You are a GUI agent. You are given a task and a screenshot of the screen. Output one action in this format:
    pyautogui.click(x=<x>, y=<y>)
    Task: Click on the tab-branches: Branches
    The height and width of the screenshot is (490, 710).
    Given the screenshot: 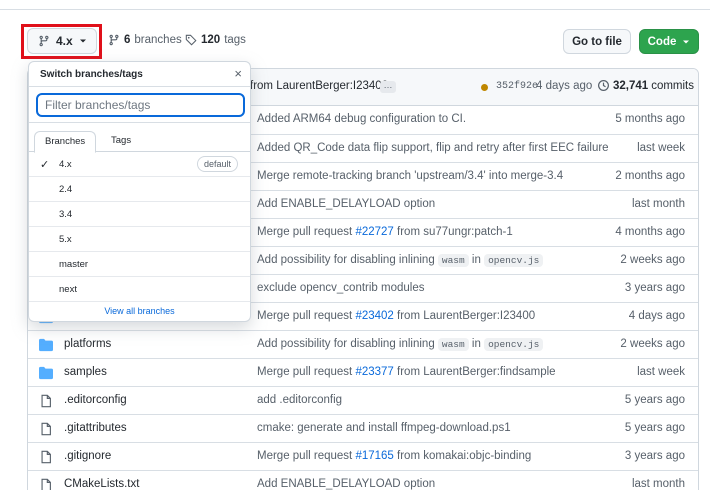 What is the action you would take?
    pyautogui.click(x=65, y=142)
    